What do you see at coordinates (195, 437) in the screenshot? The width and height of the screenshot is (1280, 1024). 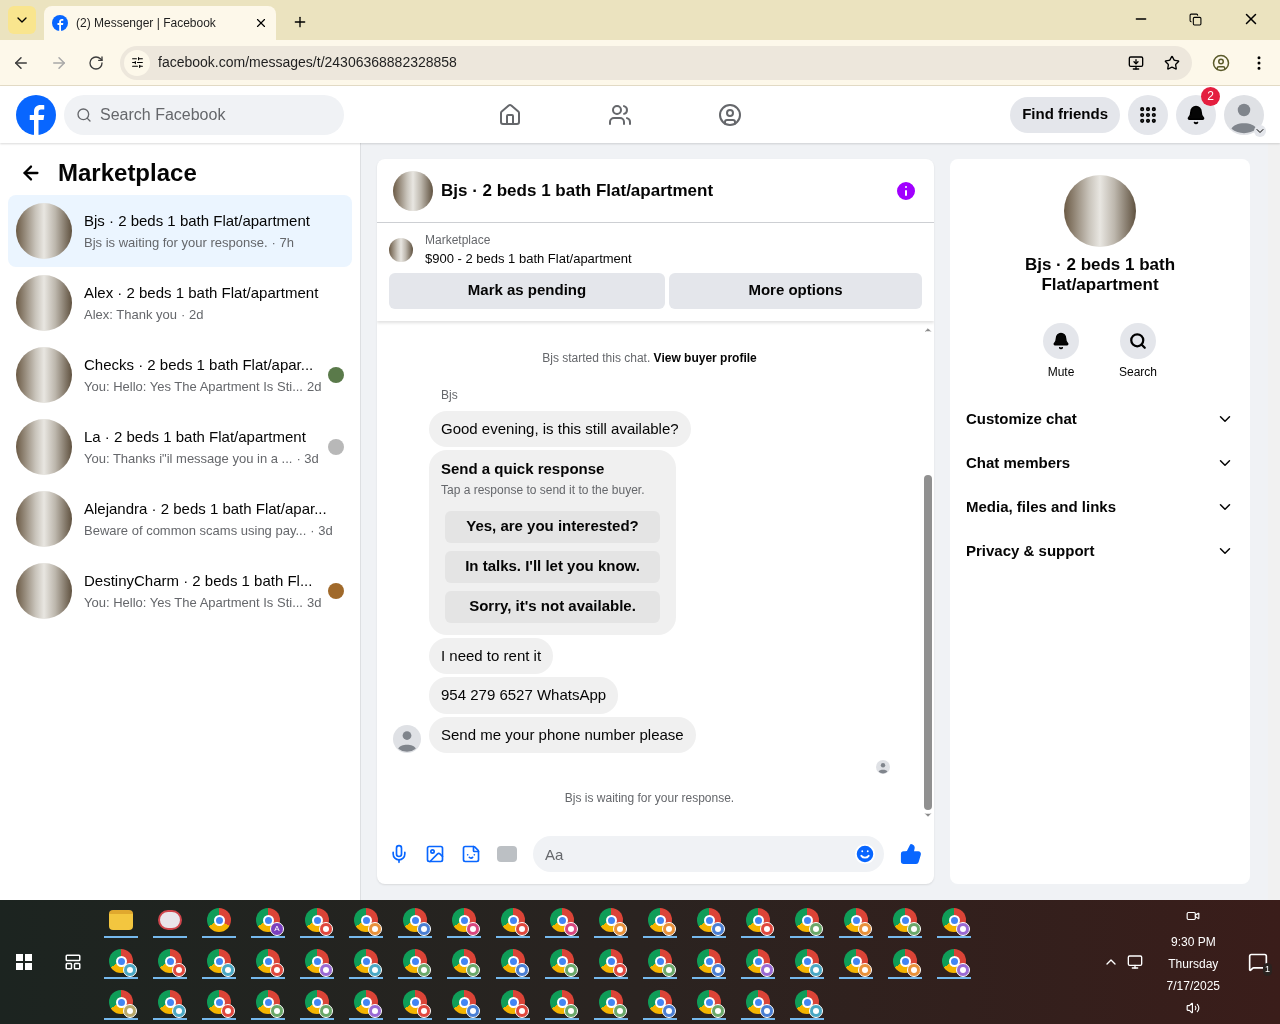 I see `conversation-title: La · 2 beds 1 bath Flat/apartment` at bounding box center [195, 437].